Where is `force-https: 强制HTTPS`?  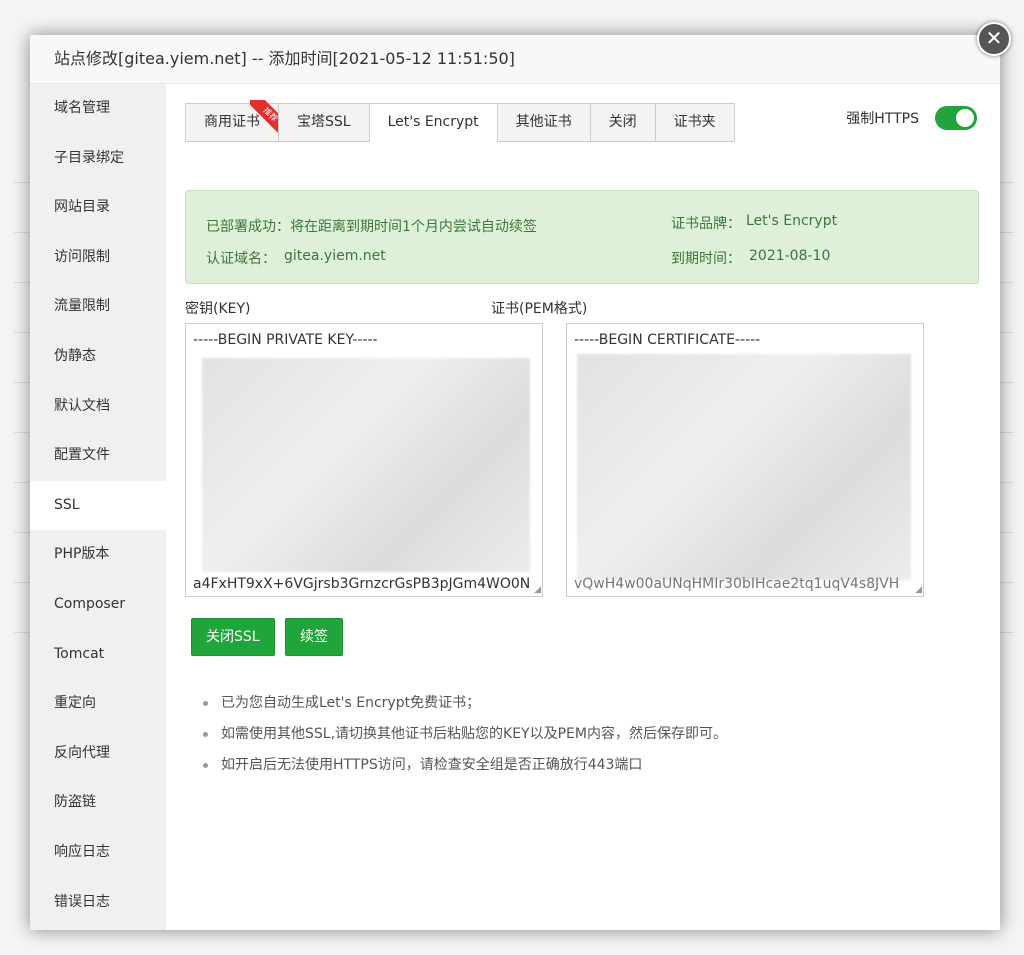
force-https: 强制HTTPS is located at coordinates (911, 118).